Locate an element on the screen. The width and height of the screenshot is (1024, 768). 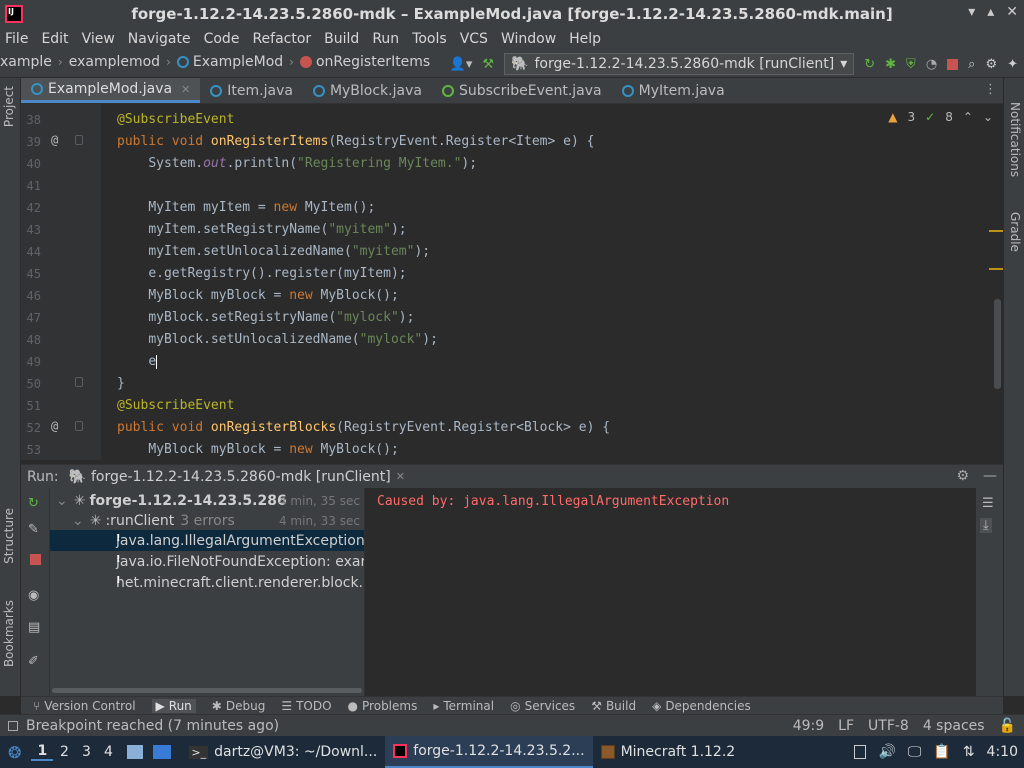
menu-vcs: VCS is located at coordinates (474, 39).